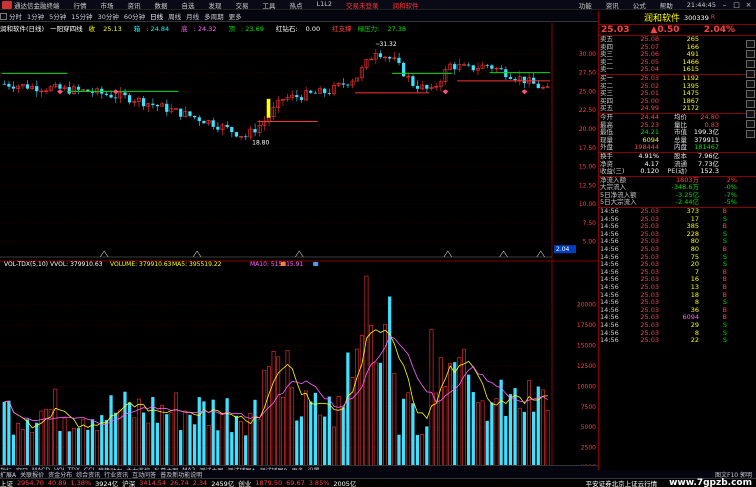 Image resolution: width=756 pixels, height=487 pixels. I want to click on price-tick-5: 17.50, so click(587, 148).